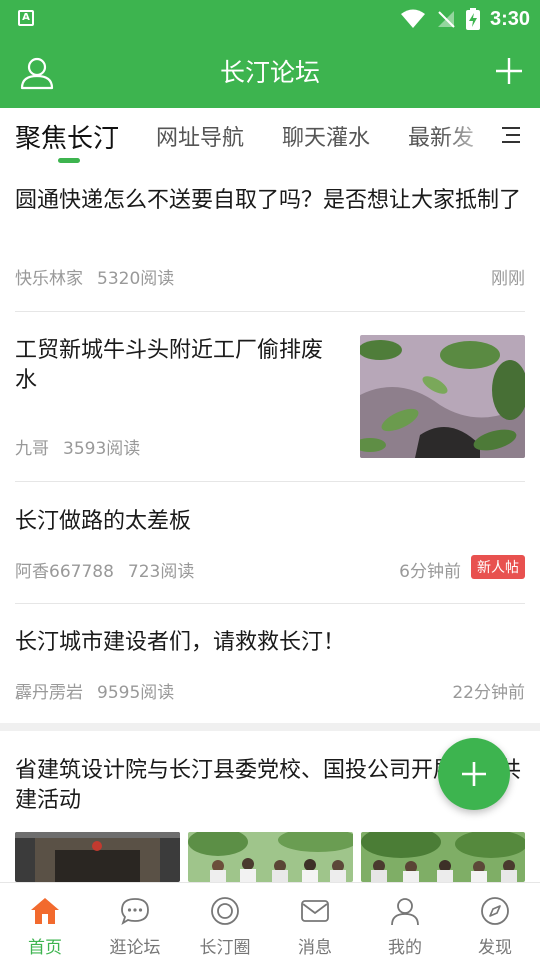 The image size is (540, 960). I want to click on circle-icon, so click(225, 911).